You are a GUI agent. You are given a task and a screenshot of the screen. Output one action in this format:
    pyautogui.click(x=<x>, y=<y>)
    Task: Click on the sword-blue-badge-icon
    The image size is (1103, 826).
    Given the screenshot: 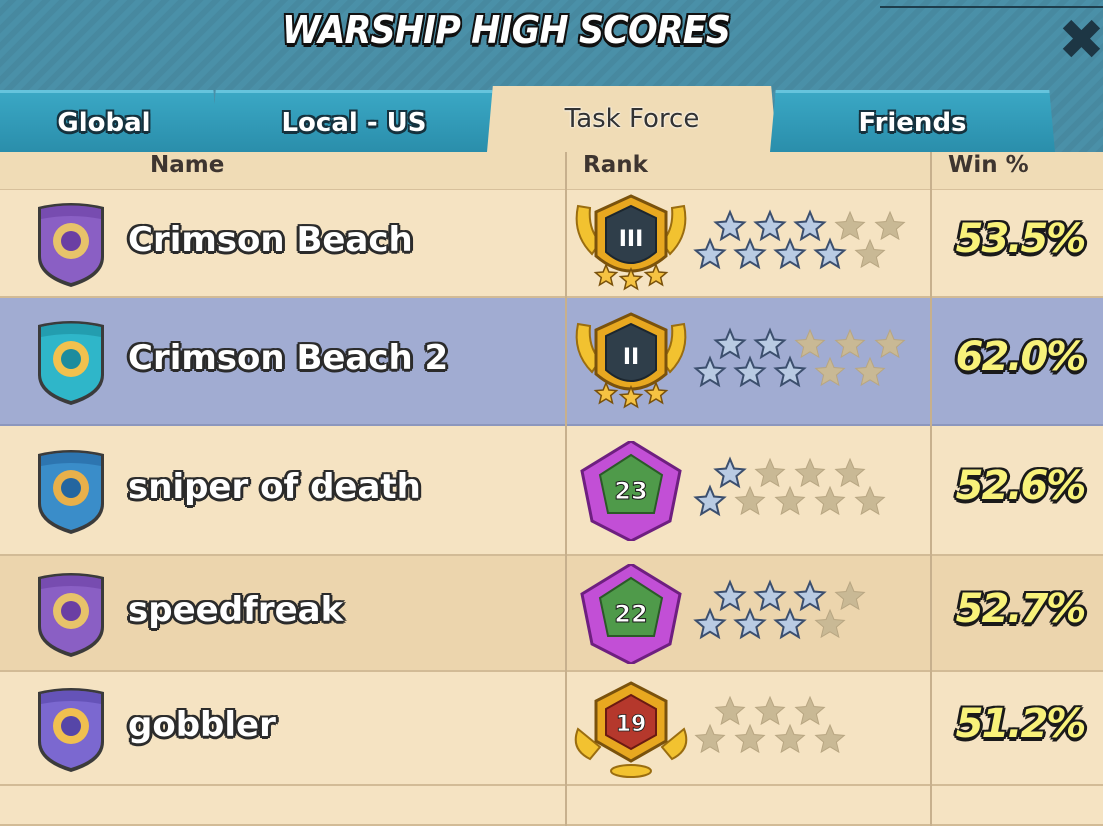 What is the action you would take?
    pyautogui.click(x=71, y=491)
    